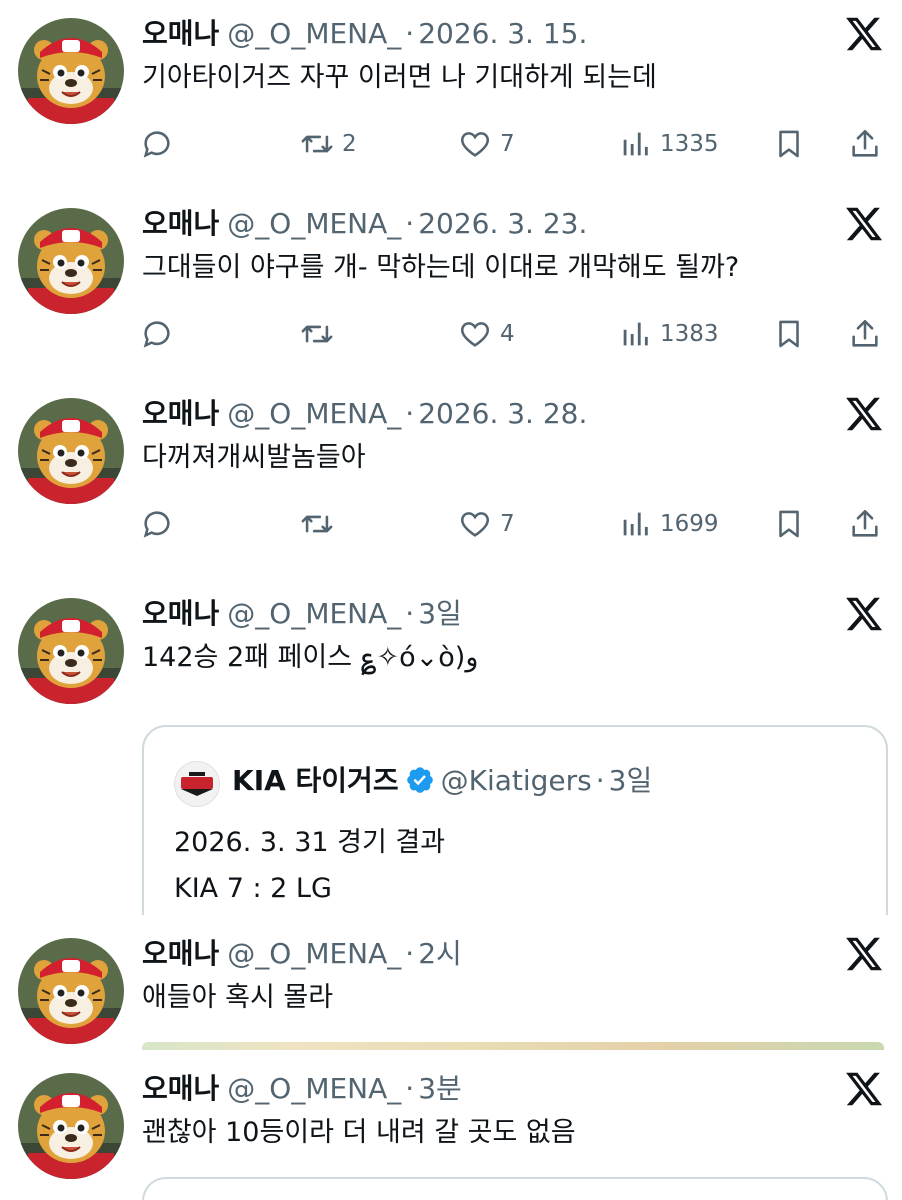  What do you see at coordinates (507, 334) in the screenshot?
I see `like-count: 4` at bounding box center [507, 334].